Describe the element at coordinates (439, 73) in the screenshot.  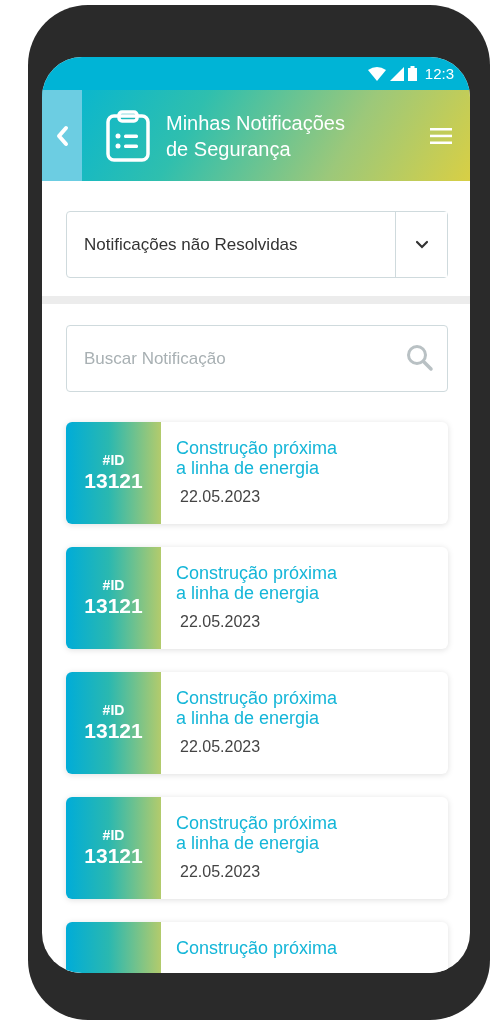
I see `clock-time: 12:3` at that location.